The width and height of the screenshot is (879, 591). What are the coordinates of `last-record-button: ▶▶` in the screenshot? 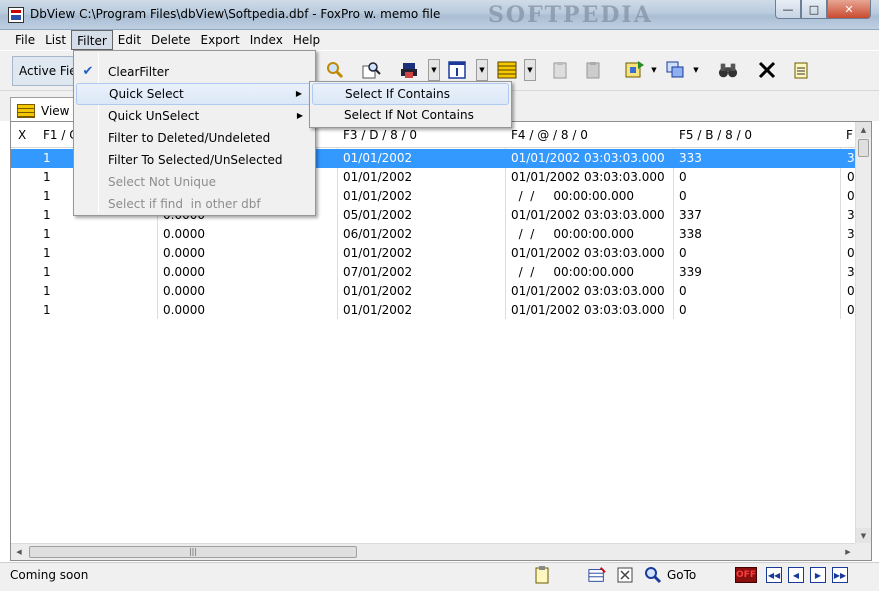 It's located at (840, 575).